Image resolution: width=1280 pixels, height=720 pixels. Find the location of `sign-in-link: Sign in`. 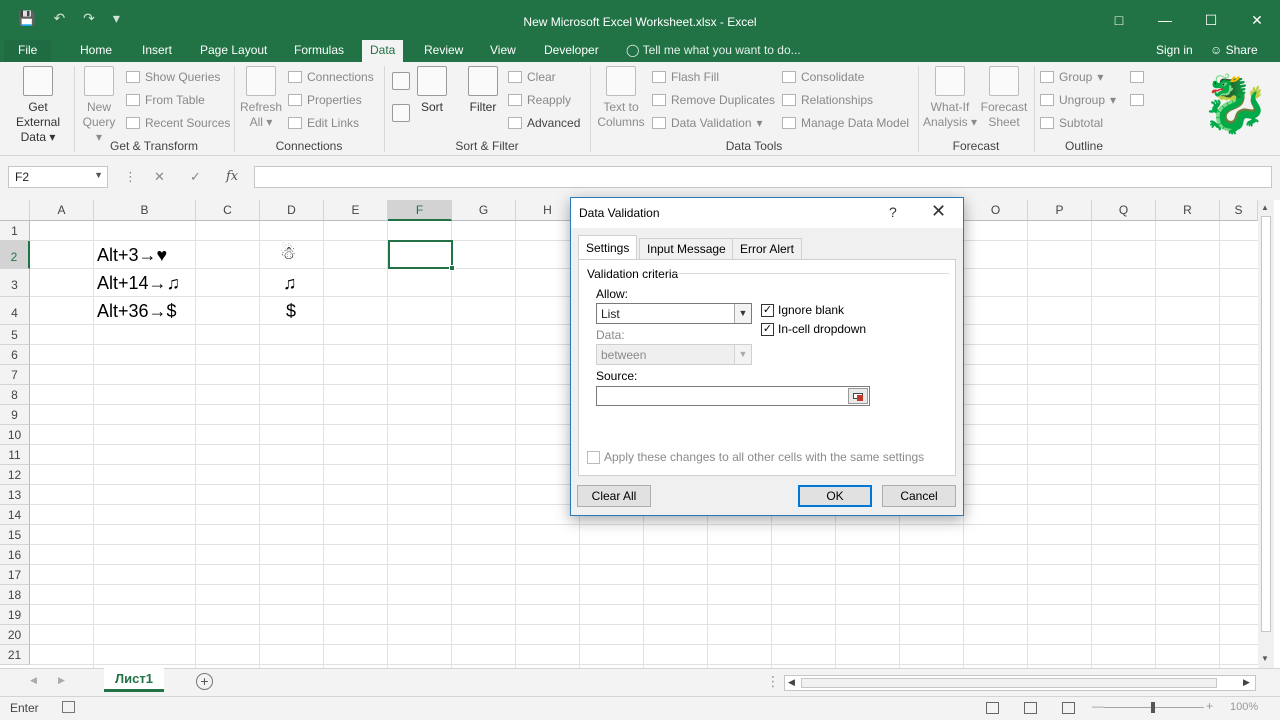

sign-in-link: Sign in is located at coordinates (1174, 51).